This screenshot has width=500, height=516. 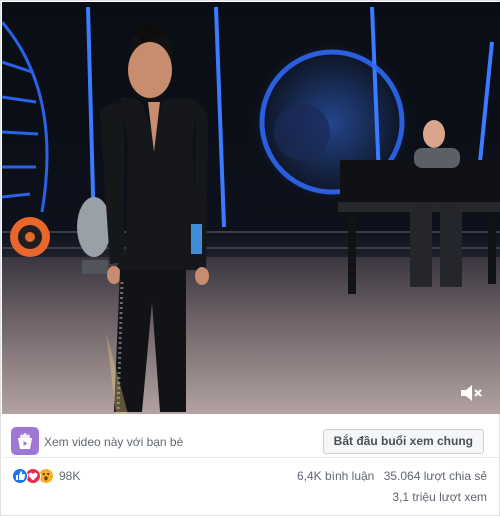 What do you see at coordinates (439, 497) in the screenshot?
I see `view-count: 3,1 triệu lượt xem` at bounding box center [439, 497].